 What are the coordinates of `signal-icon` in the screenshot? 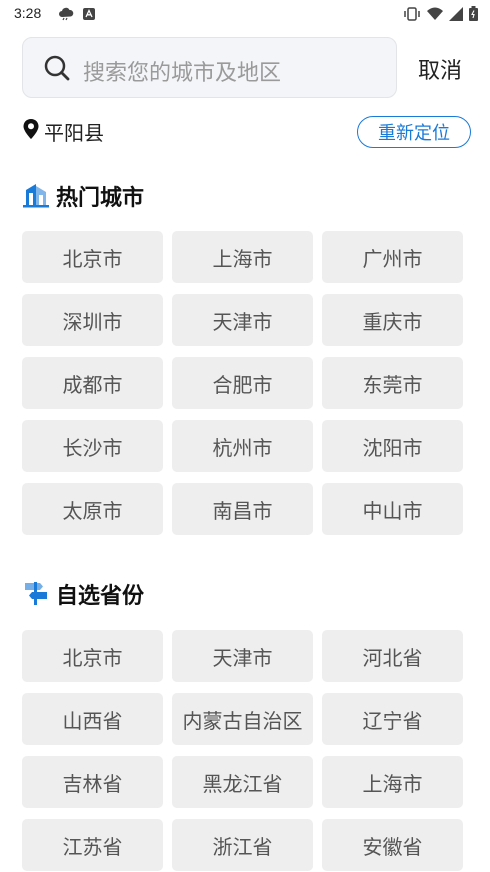 It's located at (456, 15).